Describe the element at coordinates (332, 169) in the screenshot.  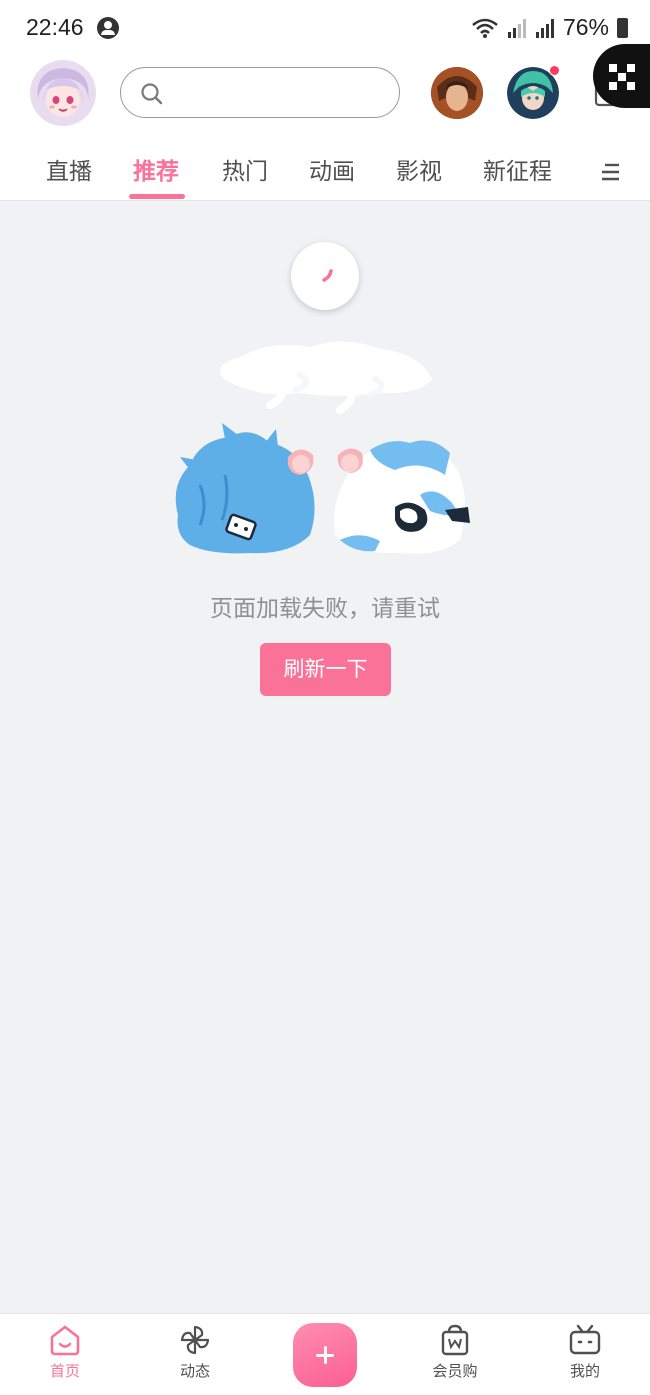
I see `tab-anime: 动画` at that location.